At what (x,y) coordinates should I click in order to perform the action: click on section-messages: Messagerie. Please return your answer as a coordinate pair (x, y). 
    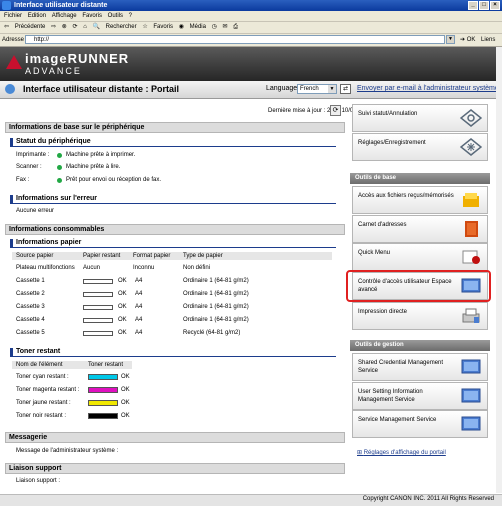
    Looking at the image, I should click on (175, 437).